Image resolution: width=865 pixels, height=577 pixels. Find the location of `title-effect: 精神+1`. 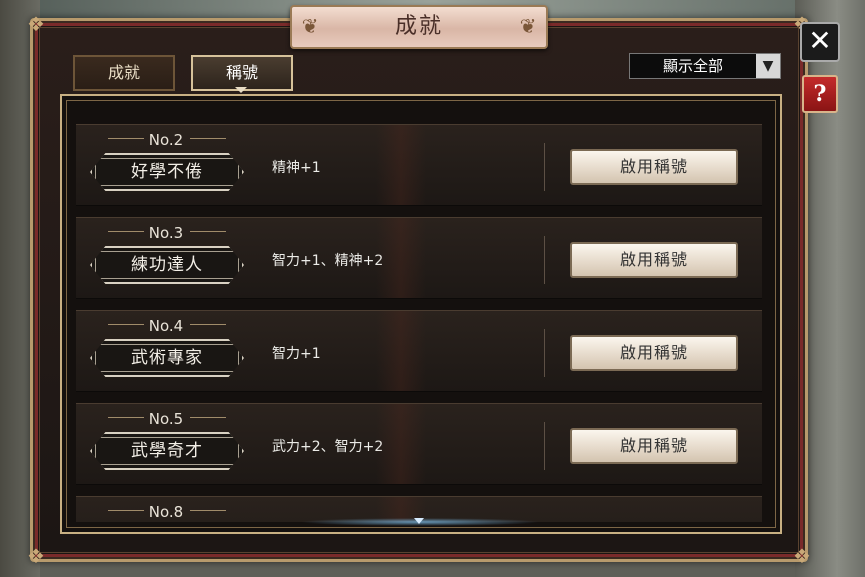

title-effect: 精神+1 is located at coordinates (296, 168).